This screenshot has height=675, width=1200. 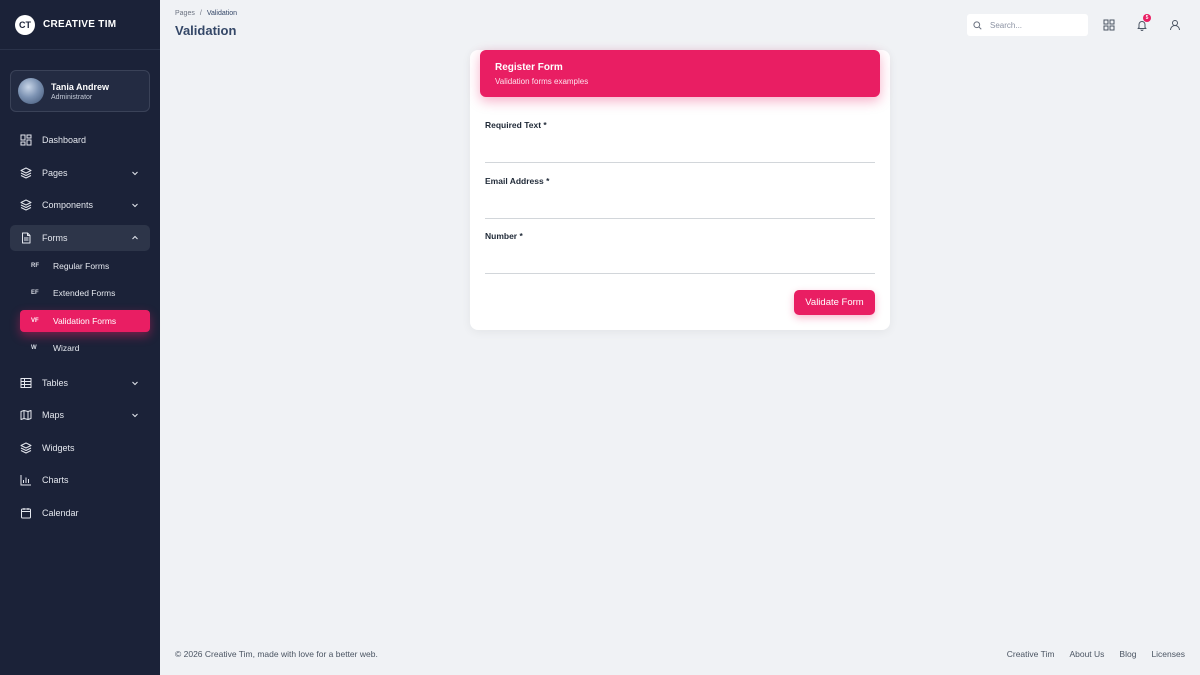 I want to click on breadcrumb: Pages / Validation, so click(x=206, y=13).